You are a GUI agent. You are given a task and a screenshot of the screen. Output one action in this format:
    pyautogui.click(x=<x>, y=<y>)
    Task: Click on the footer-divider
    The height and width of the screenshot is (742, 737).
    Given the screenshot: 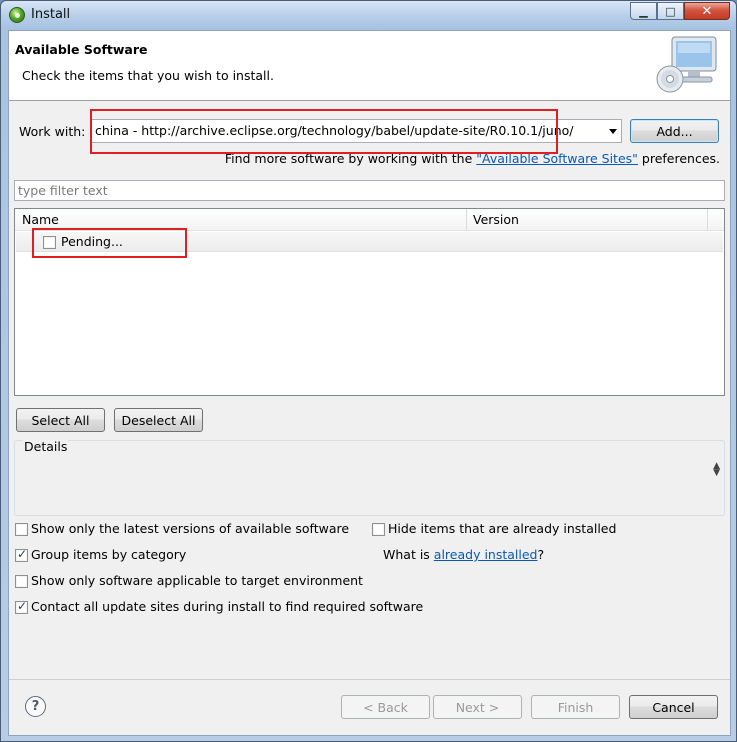 What is the action you would take?
    pyautogui.click(x=369, y=679)
    